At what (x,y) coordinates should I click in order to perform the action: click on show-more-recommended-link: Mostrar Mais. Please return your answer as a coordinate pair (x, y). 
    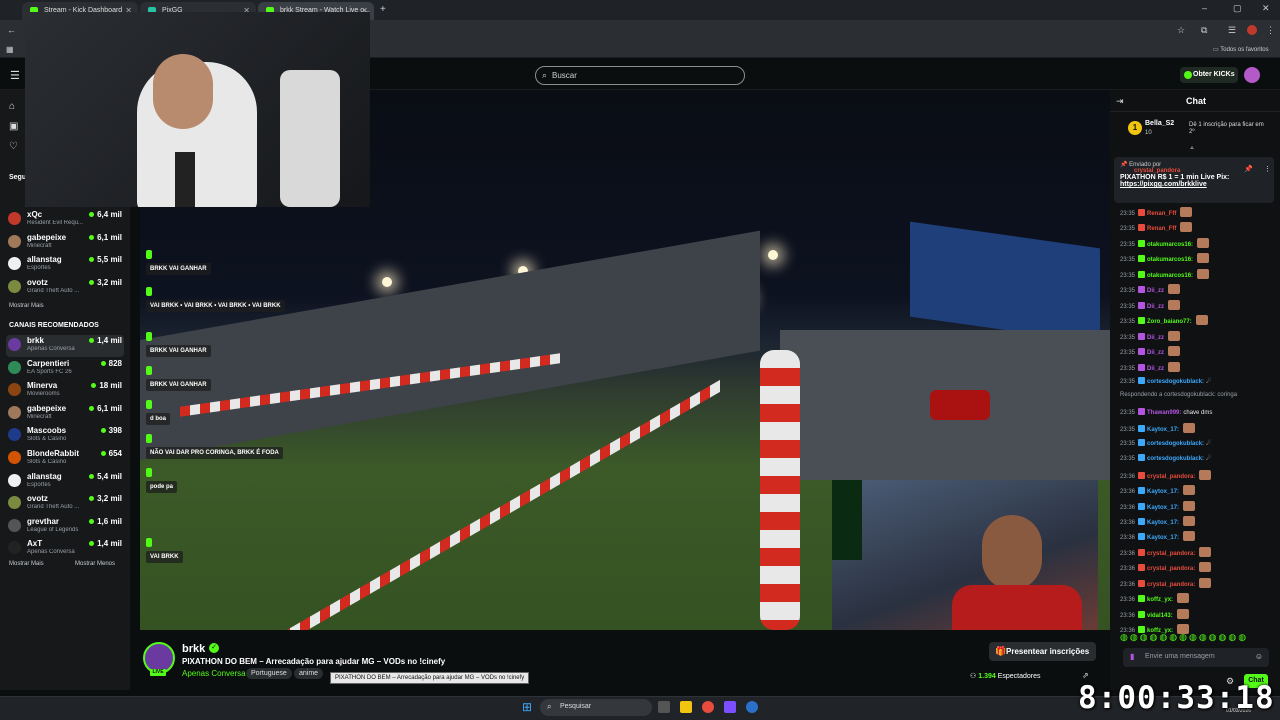
    Looking at the image, I should click on (26, 564).